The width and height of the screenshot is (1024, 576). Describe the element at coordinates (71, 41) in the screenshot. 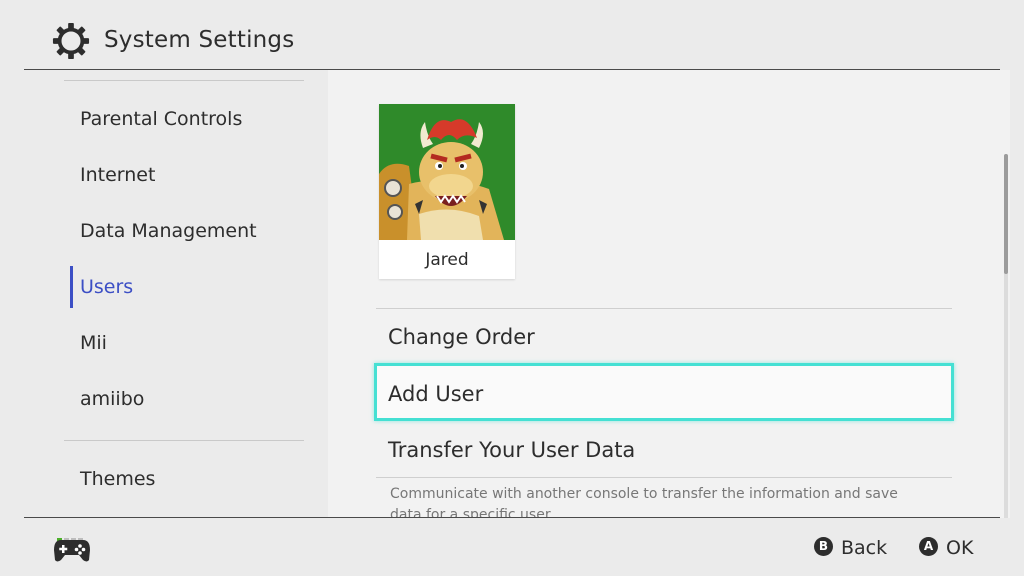

I see `gear-icon` at that location.